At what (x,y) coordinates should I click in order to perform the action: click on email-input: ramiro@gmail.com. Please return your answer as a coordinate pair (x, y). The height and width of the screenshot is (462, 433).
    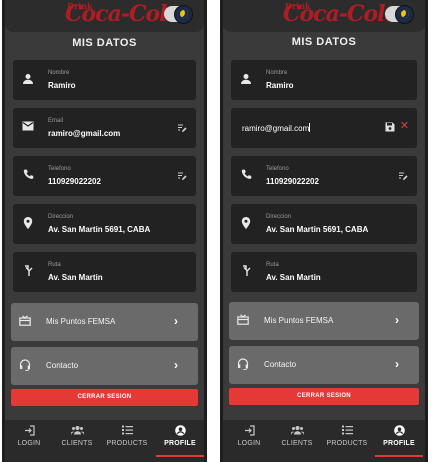
    Looking at the image, I should click on (276, 128).